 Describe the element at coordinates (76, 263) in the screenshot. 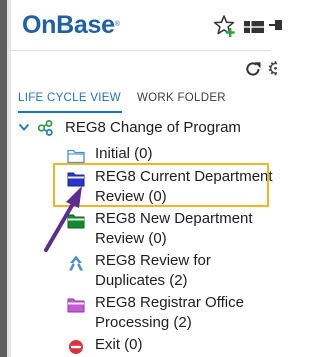

I see `load-balance-icon` at that location.